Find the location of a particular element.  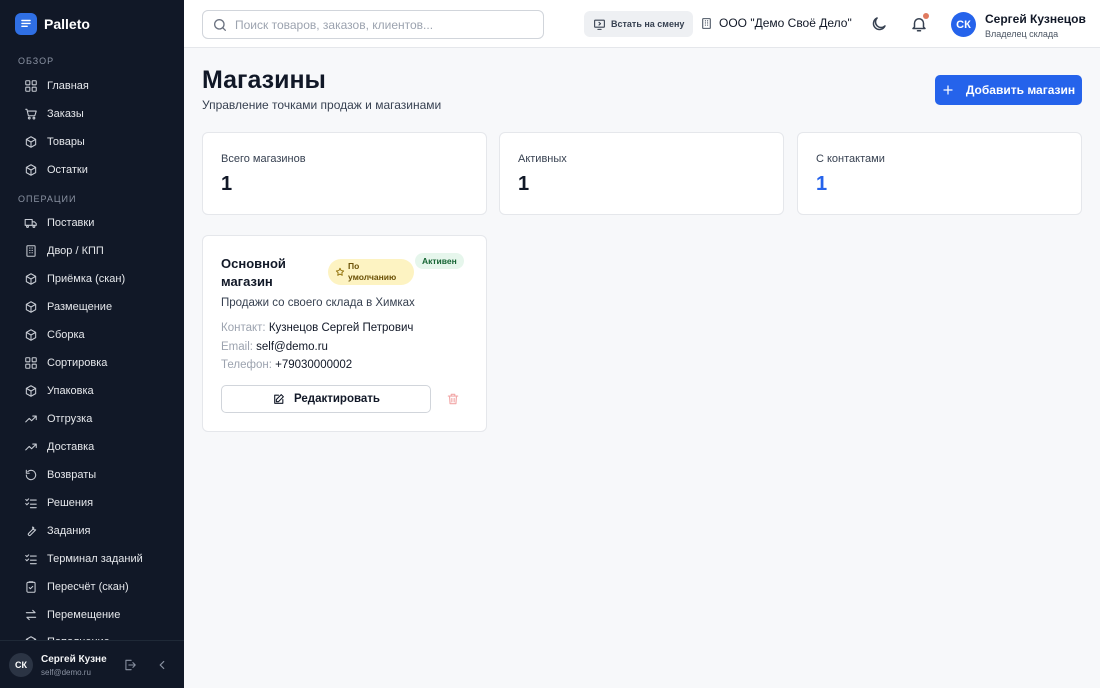

sidebar-item-stock: Остатки is located at coordinates (95, 170).